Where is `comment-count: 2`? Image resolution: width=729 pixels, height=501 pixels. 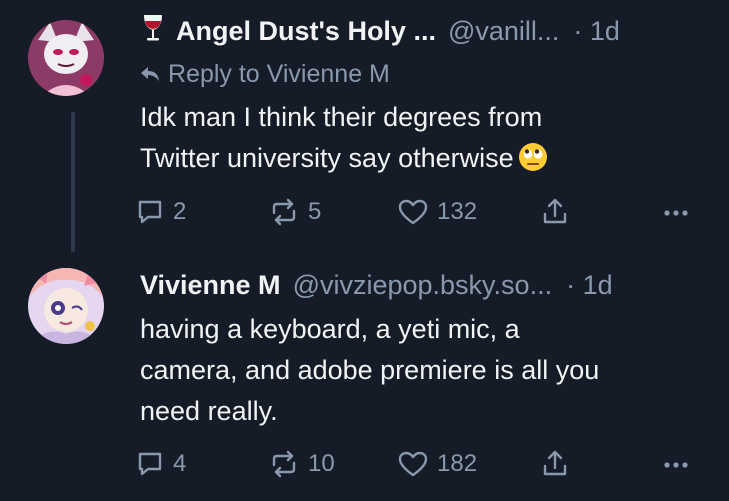
comment-count: 2 is located at coordinates (180, 211).